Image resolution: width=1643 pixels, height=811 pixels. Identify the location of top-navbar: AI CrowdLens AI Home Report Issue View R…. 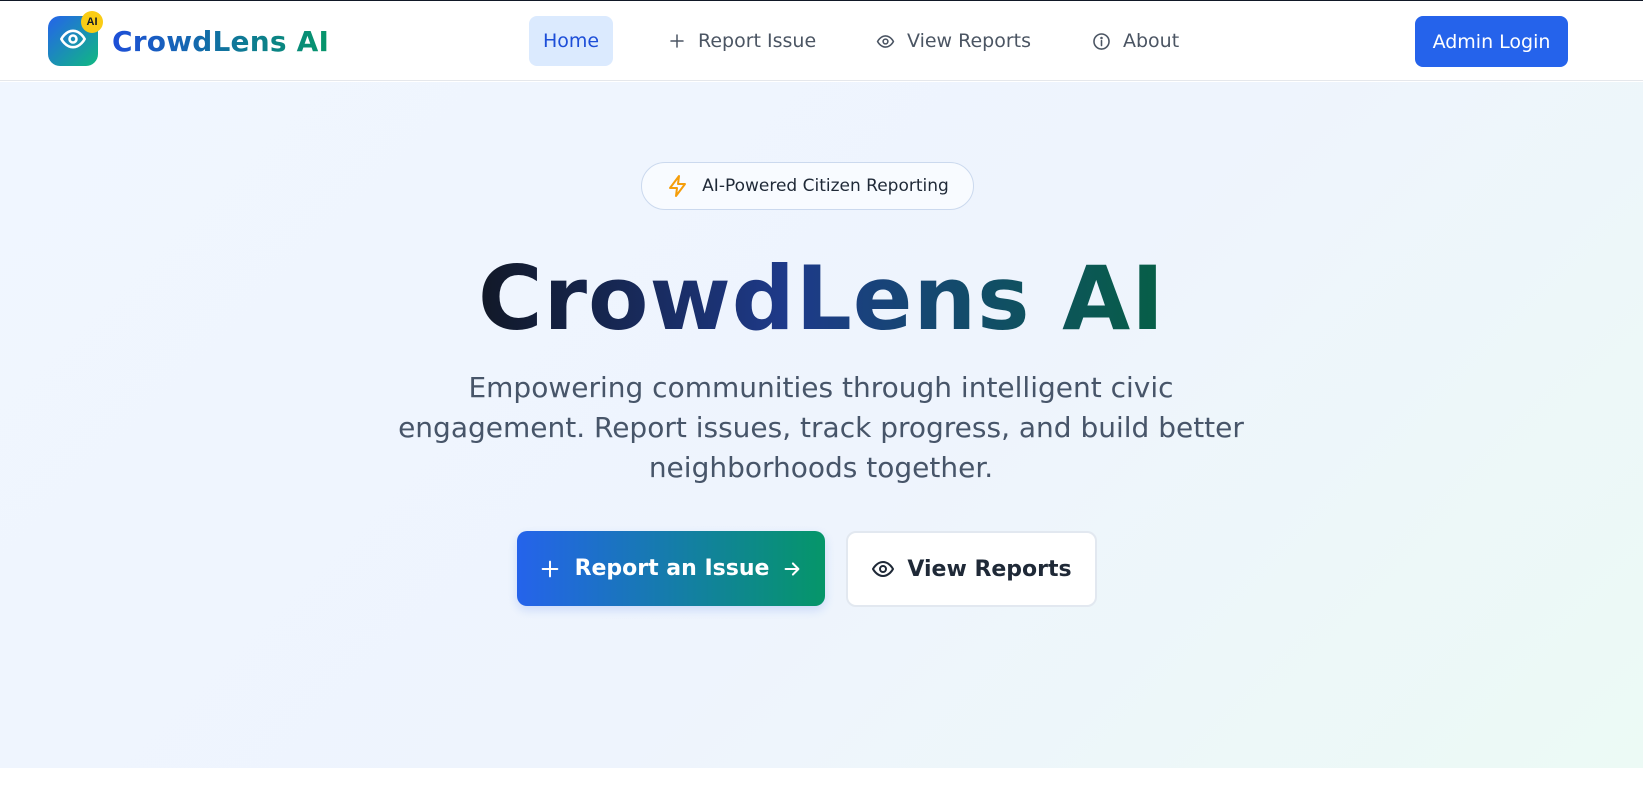
(821, 41).